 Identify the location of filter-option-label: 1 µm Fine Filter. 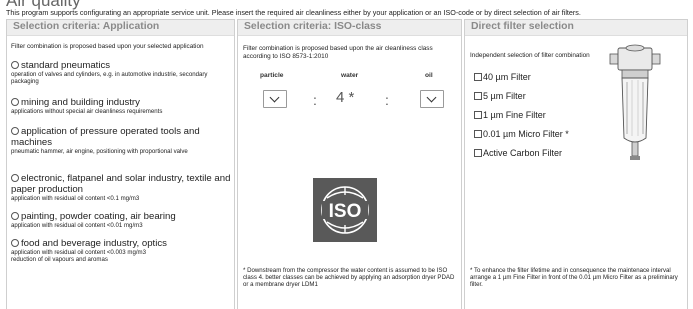
(514, 115).